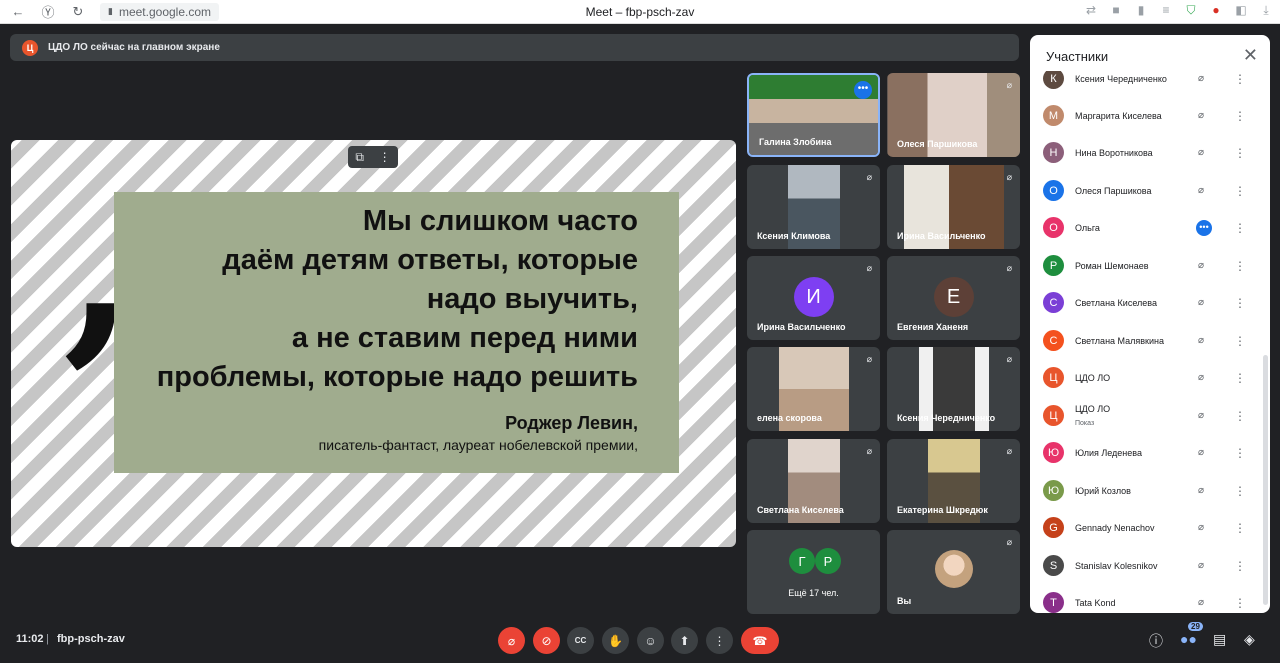 The width and height of the screenshot is (1280, 663). I want to click on chat-button: ▤, so click(1219, 639).